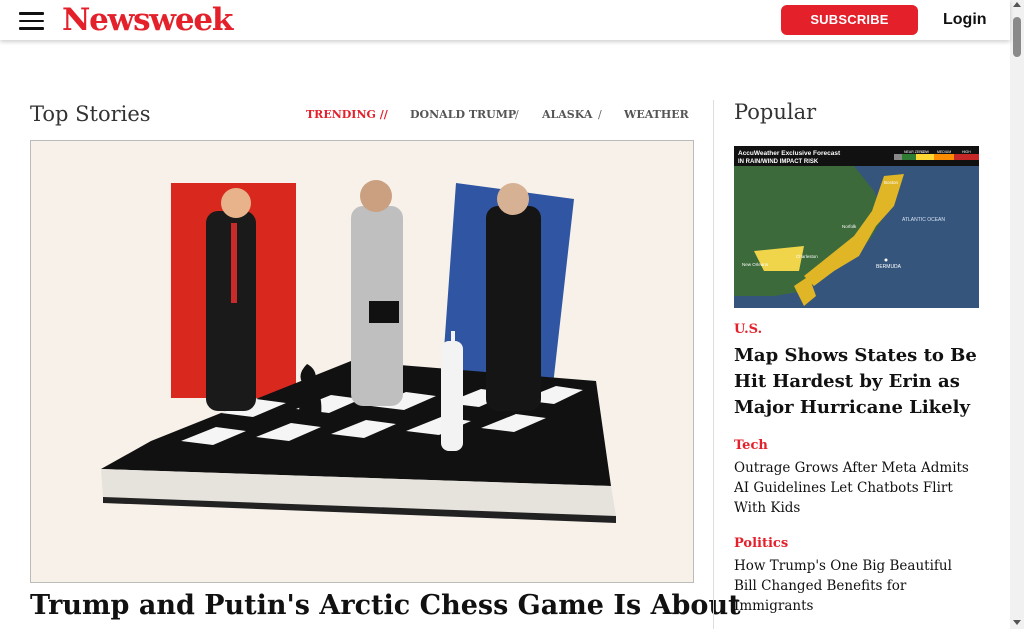 Image resolution: width=1024 pixels, height=629 pixels. Describe the element at coordinates (789, 153) in the screenshot. I see `map-banner: AccuWeather Exclusive Forecast` at that location.